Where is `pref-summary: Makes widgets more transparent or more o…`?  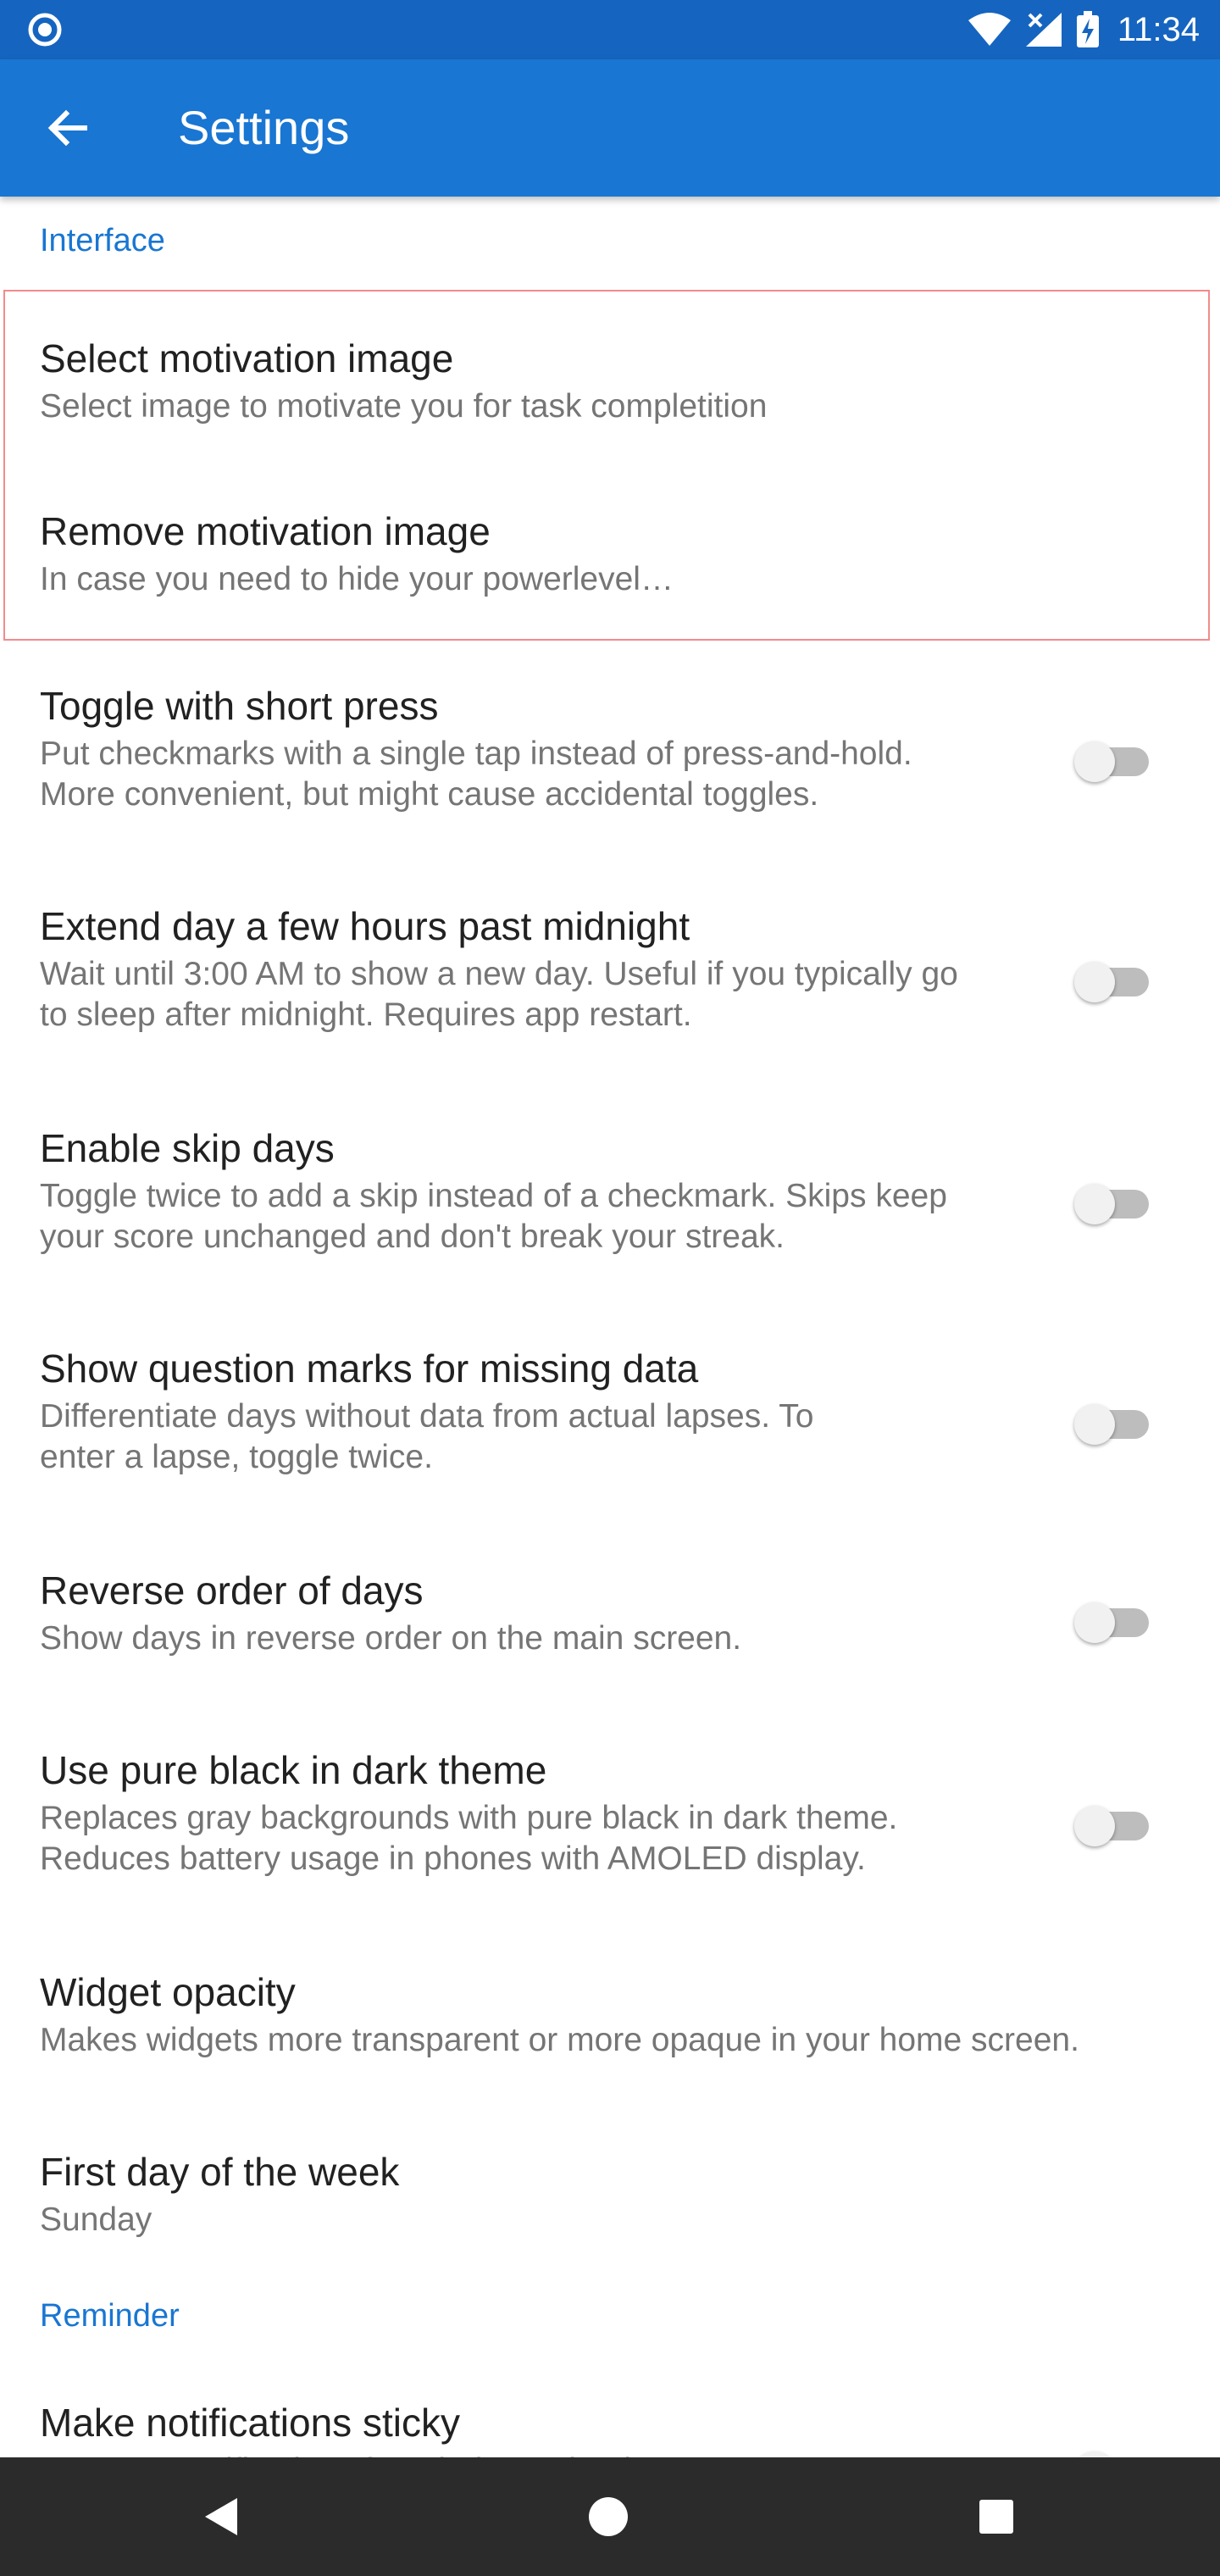 pref-summary: Makes widgets more transparent or more o… is located at coordinates (559, 2040).